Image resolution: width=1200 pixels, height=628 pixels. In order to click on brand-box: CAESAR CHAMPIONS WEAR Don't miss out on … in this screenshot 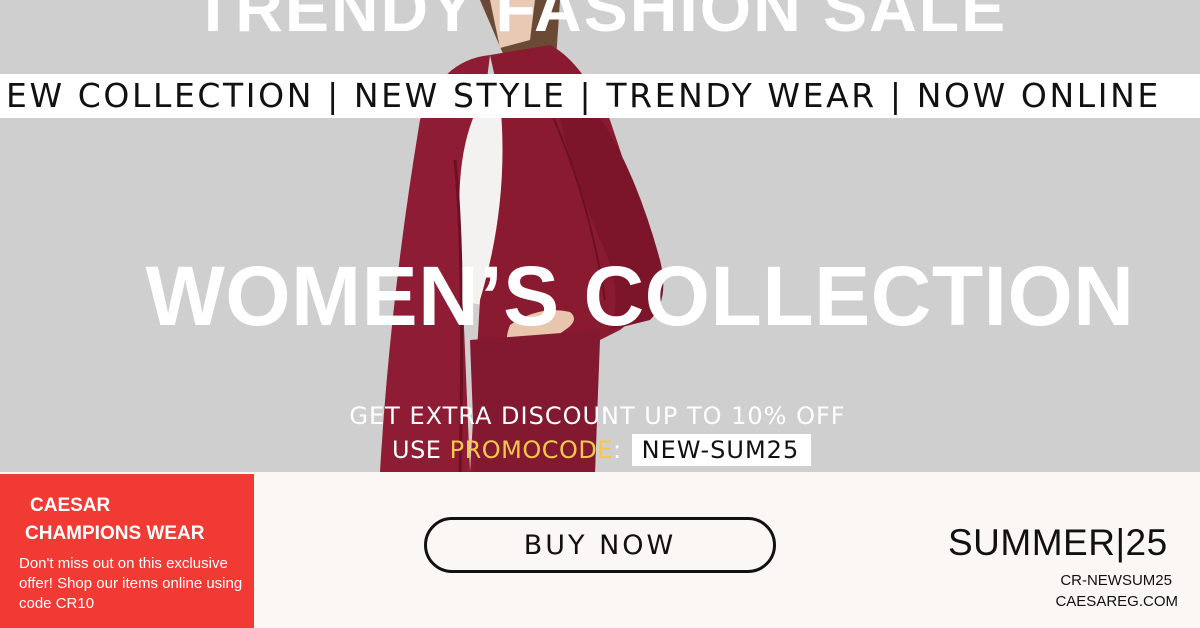, I will do `click(127, 551)`.